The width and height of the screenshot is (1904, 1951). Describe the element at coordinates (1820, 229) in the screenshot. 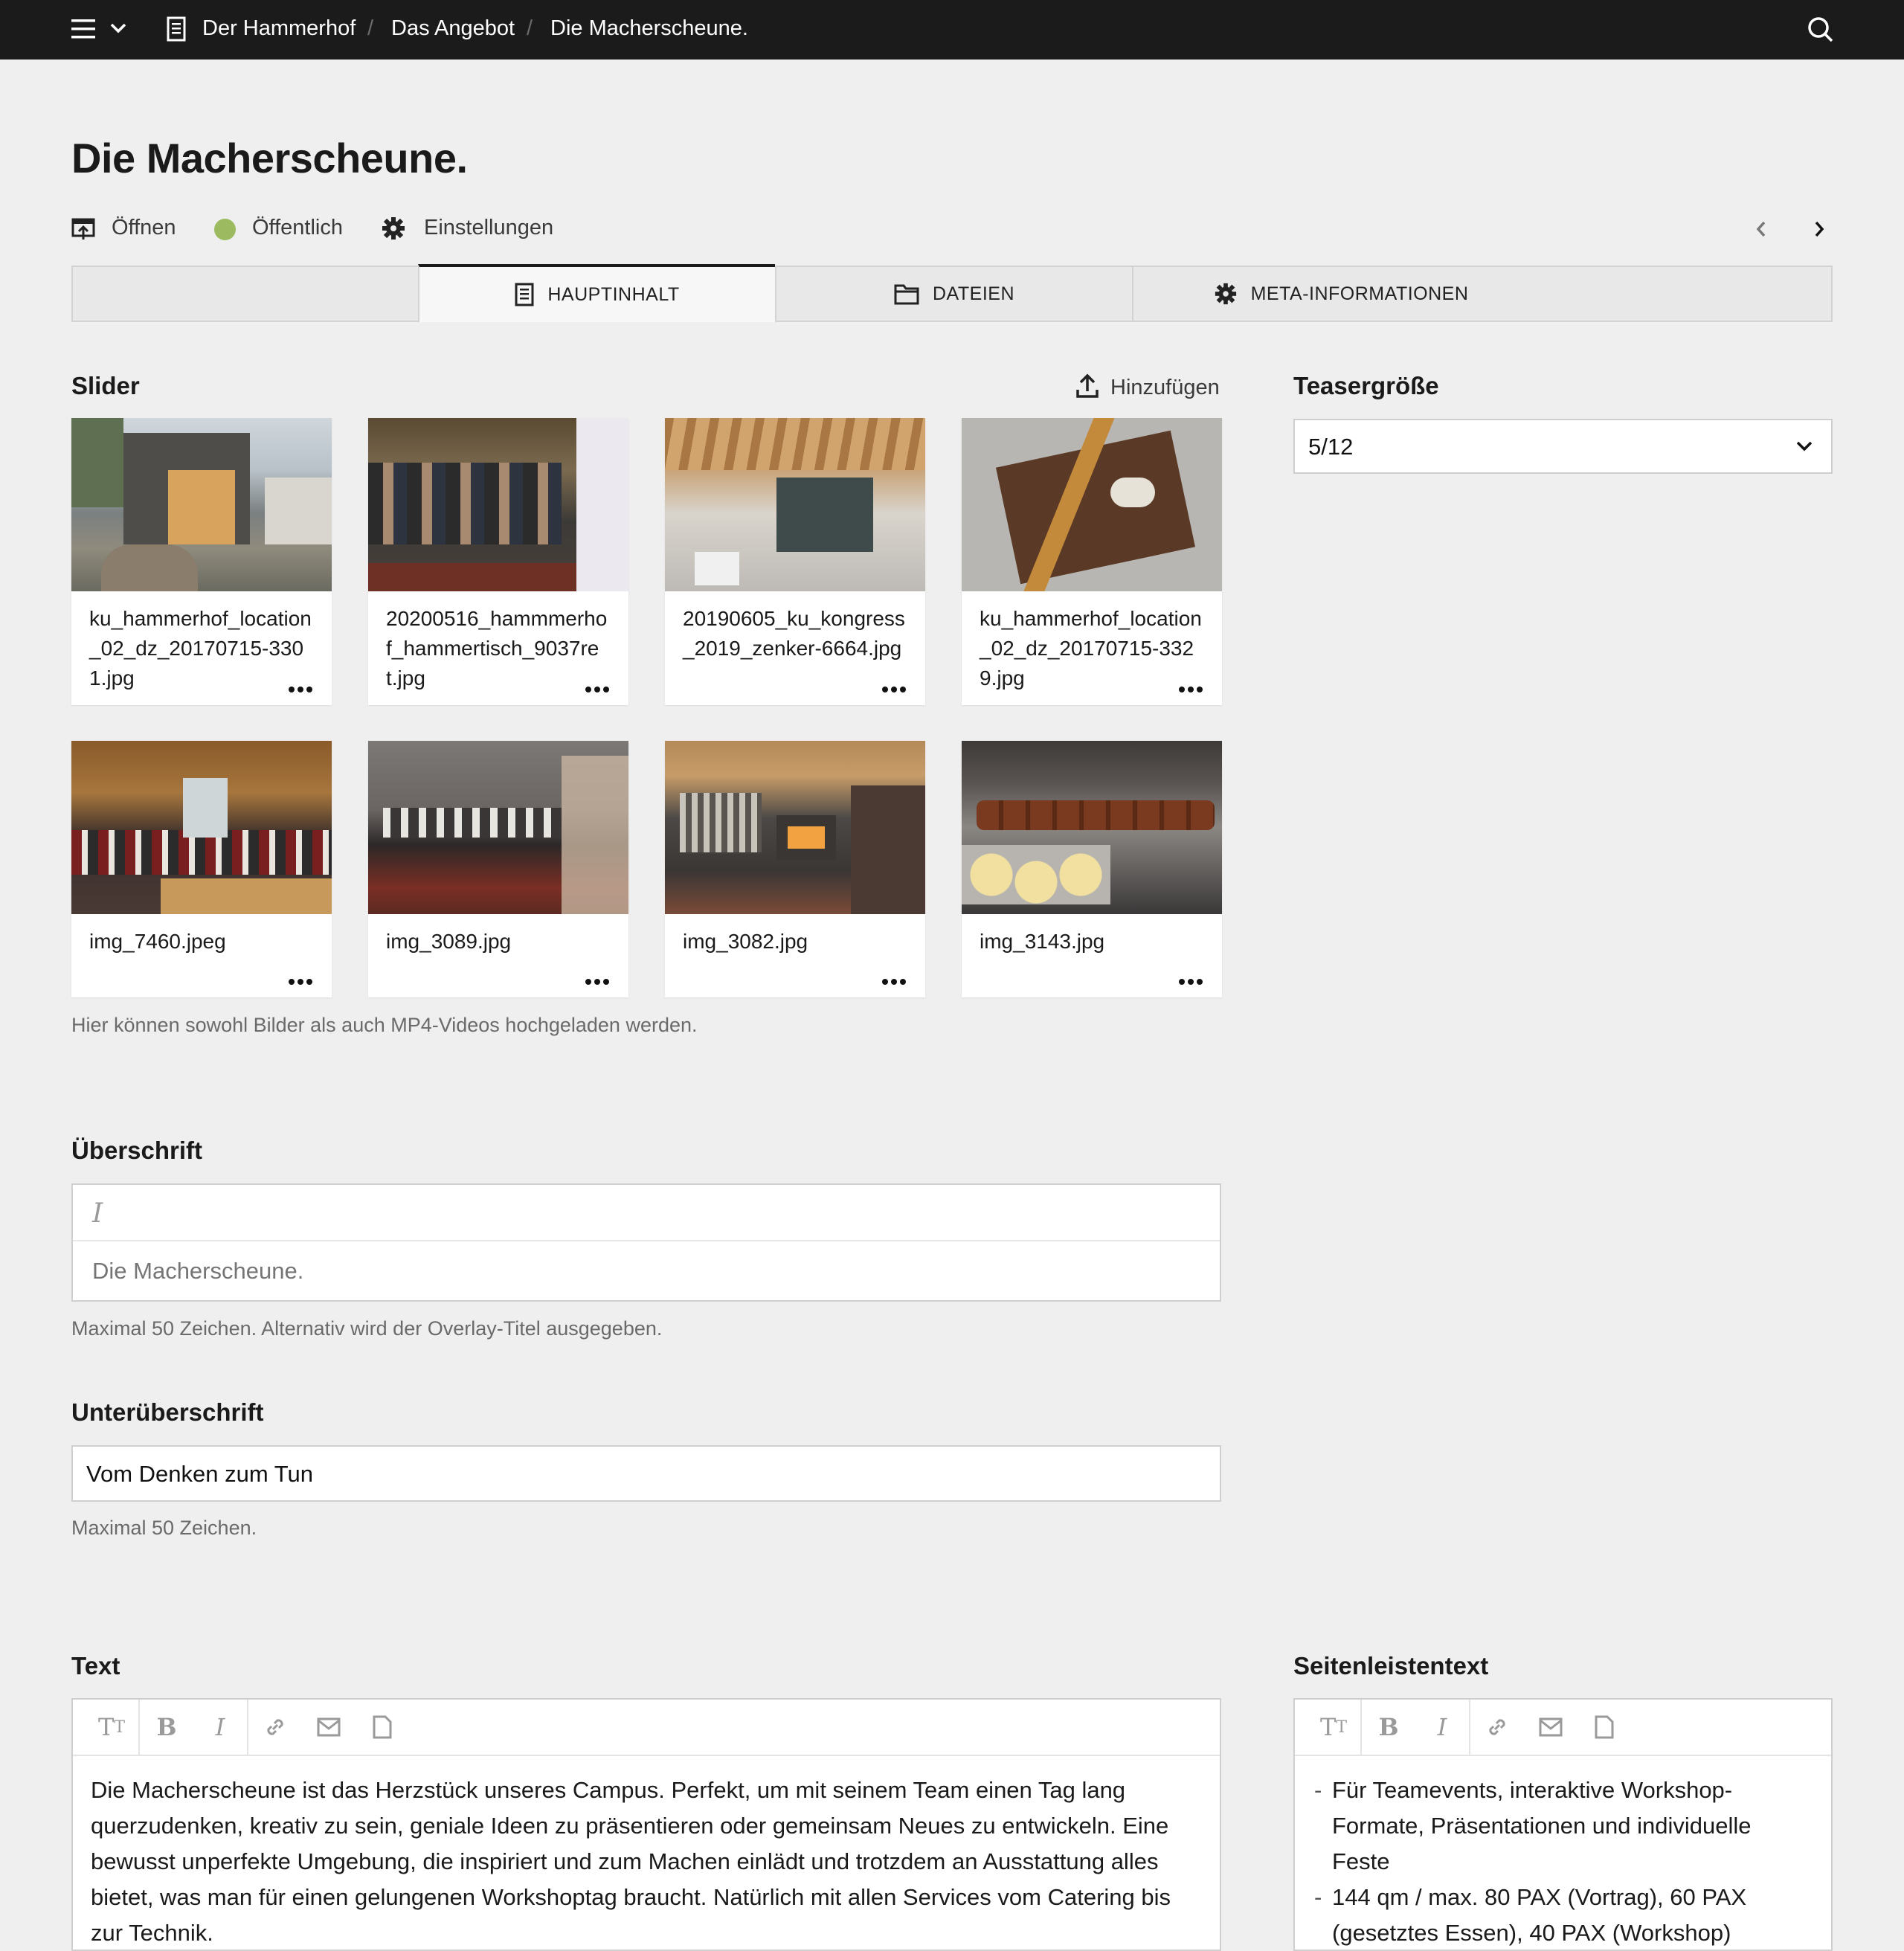

I see `chevron-right-icon` at that location.